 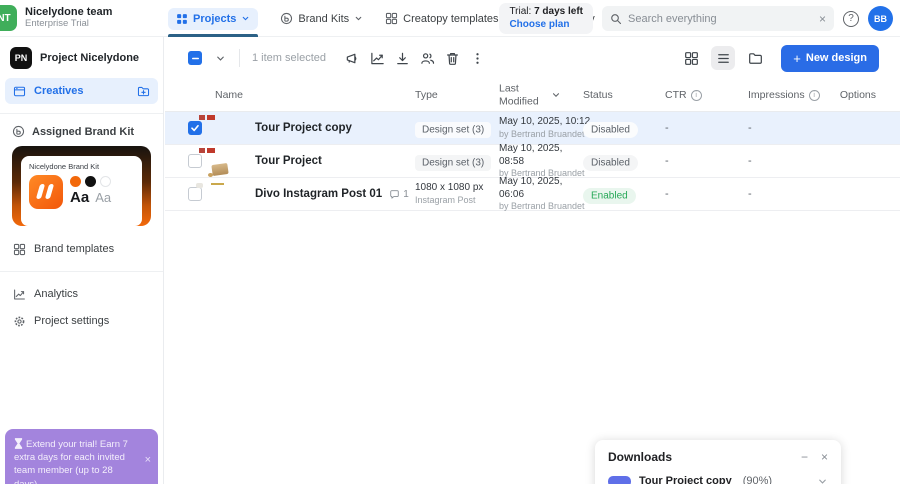 What do you see at coordinates (90, 58) in the screenshot?
I see `project-name: Project Nicelydone` at bounding box center [90, 58].